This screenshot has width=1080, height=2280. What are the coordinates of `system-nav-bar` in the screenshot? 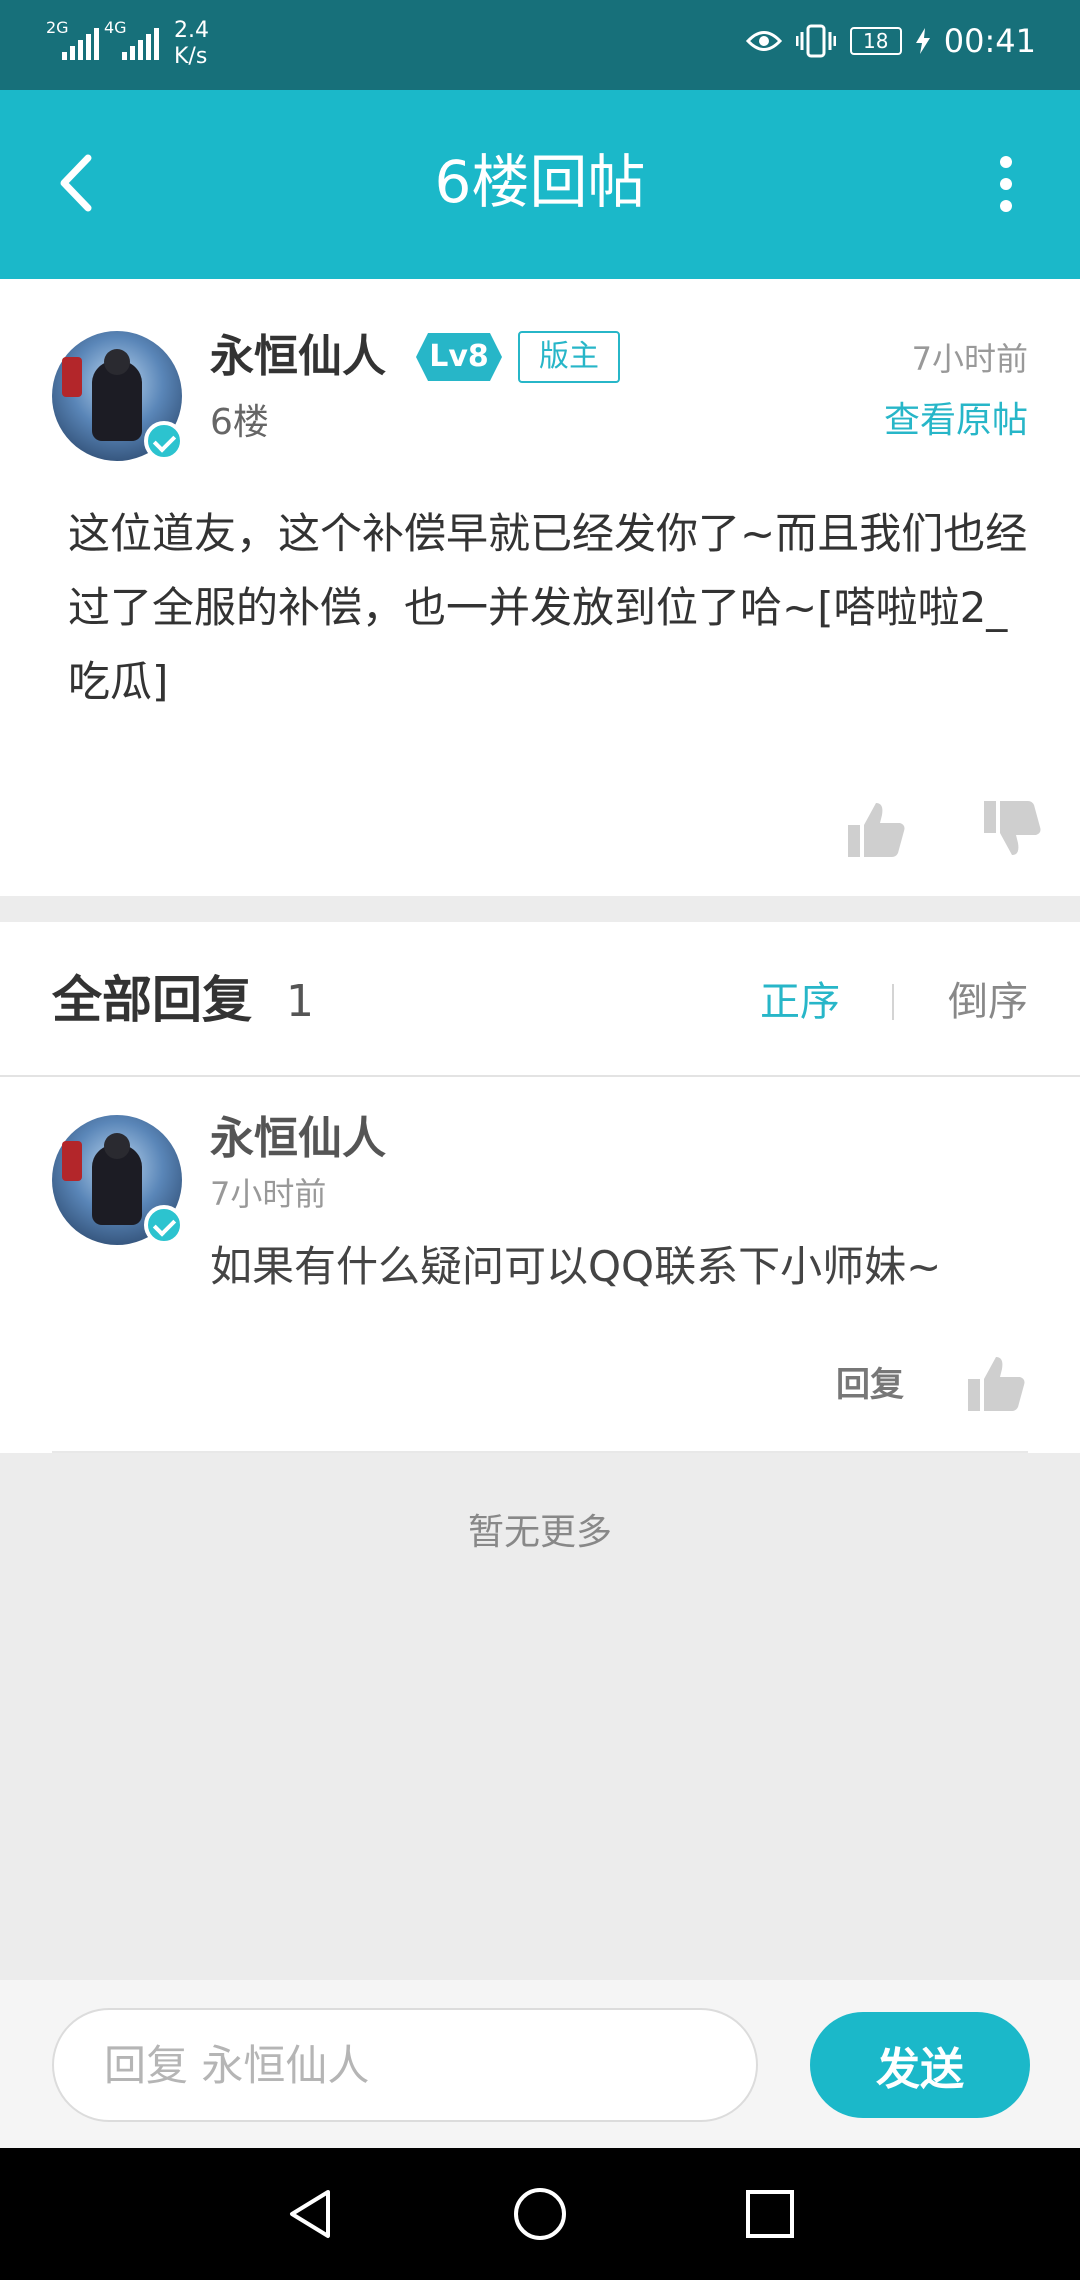 It's located at (540, 2214).